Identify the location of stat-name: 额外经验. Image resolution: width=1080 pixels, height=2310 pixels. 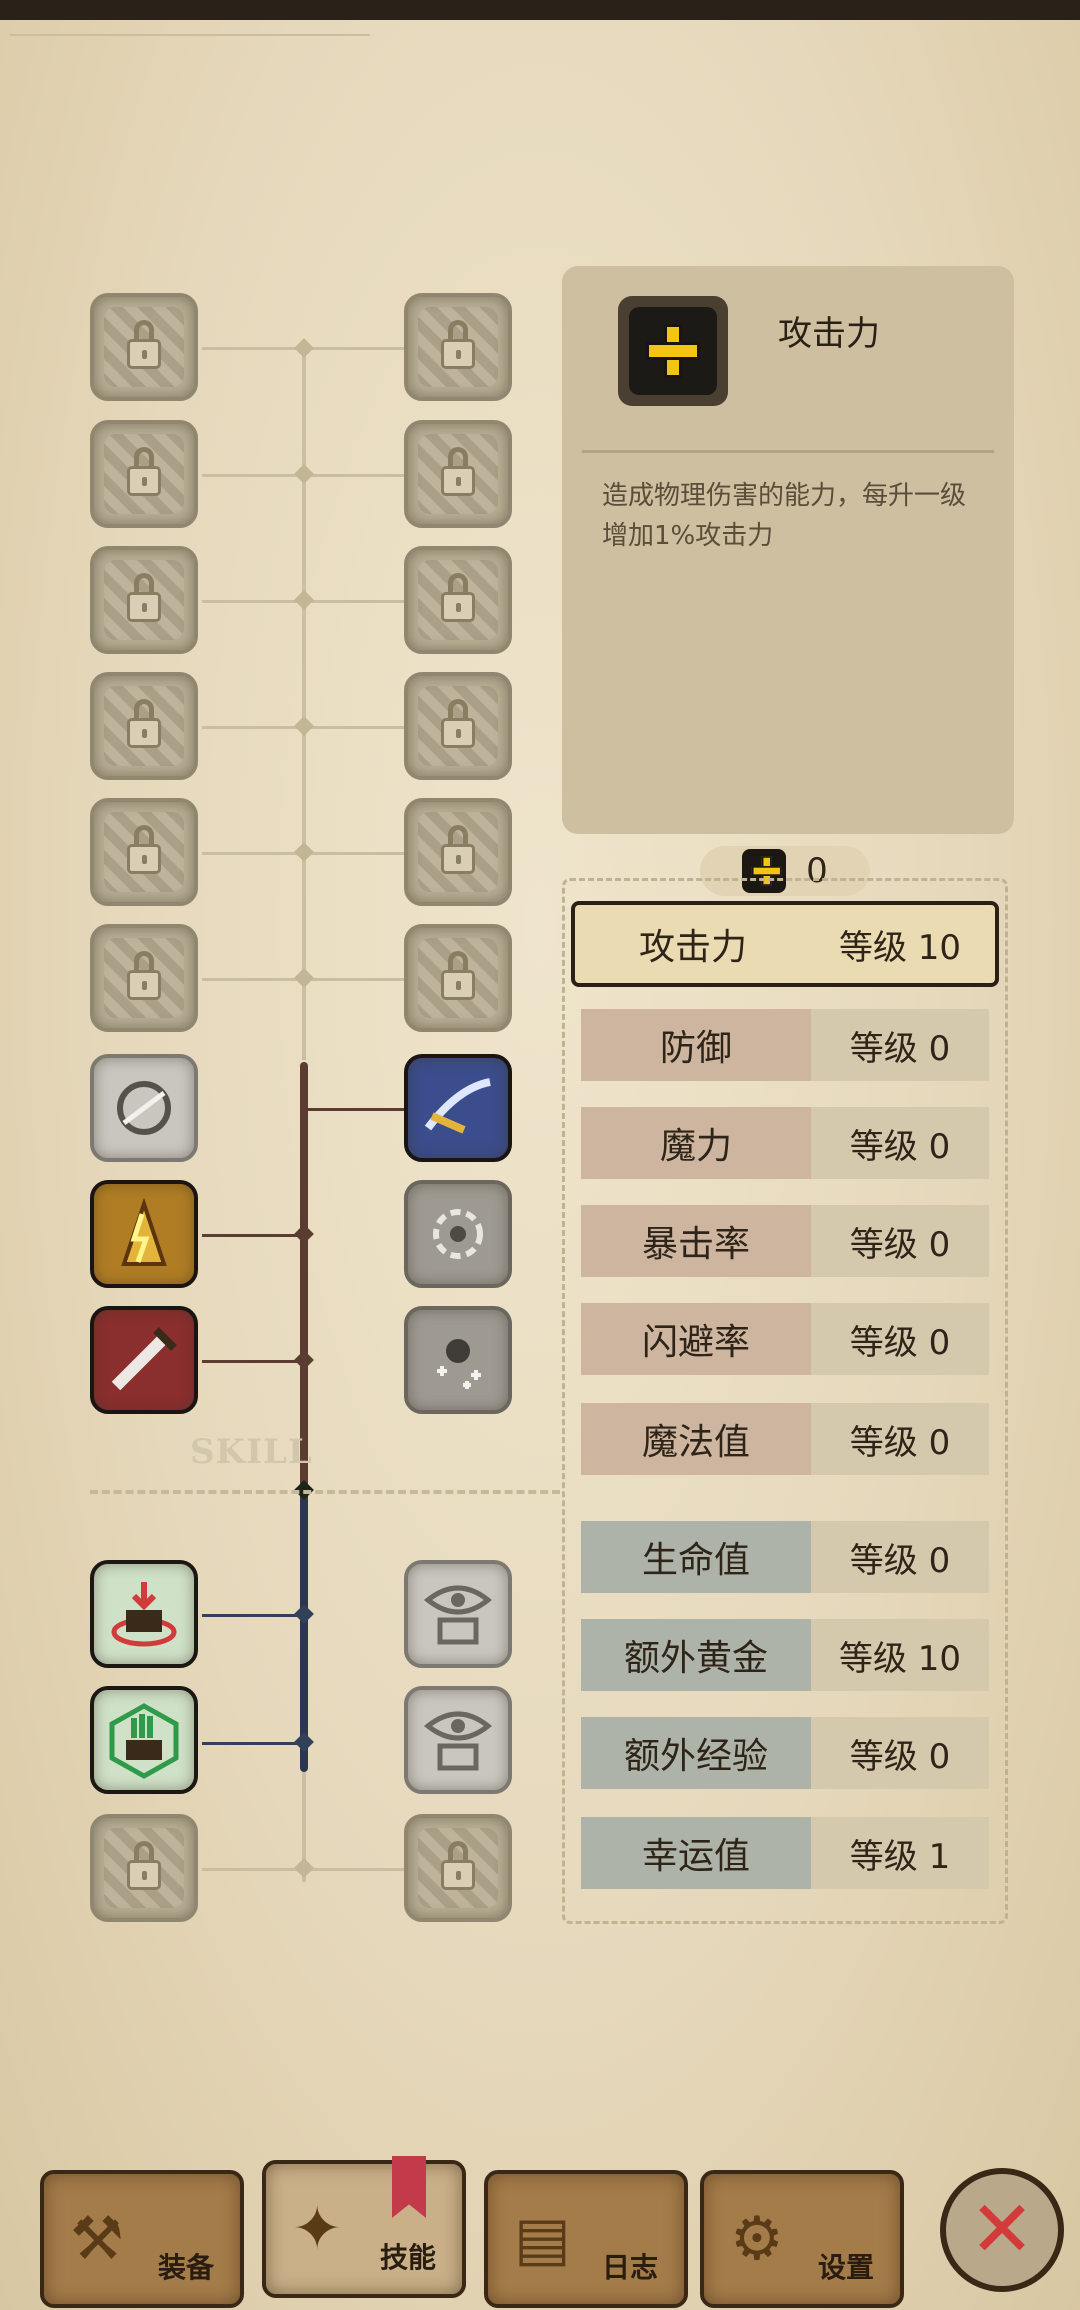
(696, 1753).